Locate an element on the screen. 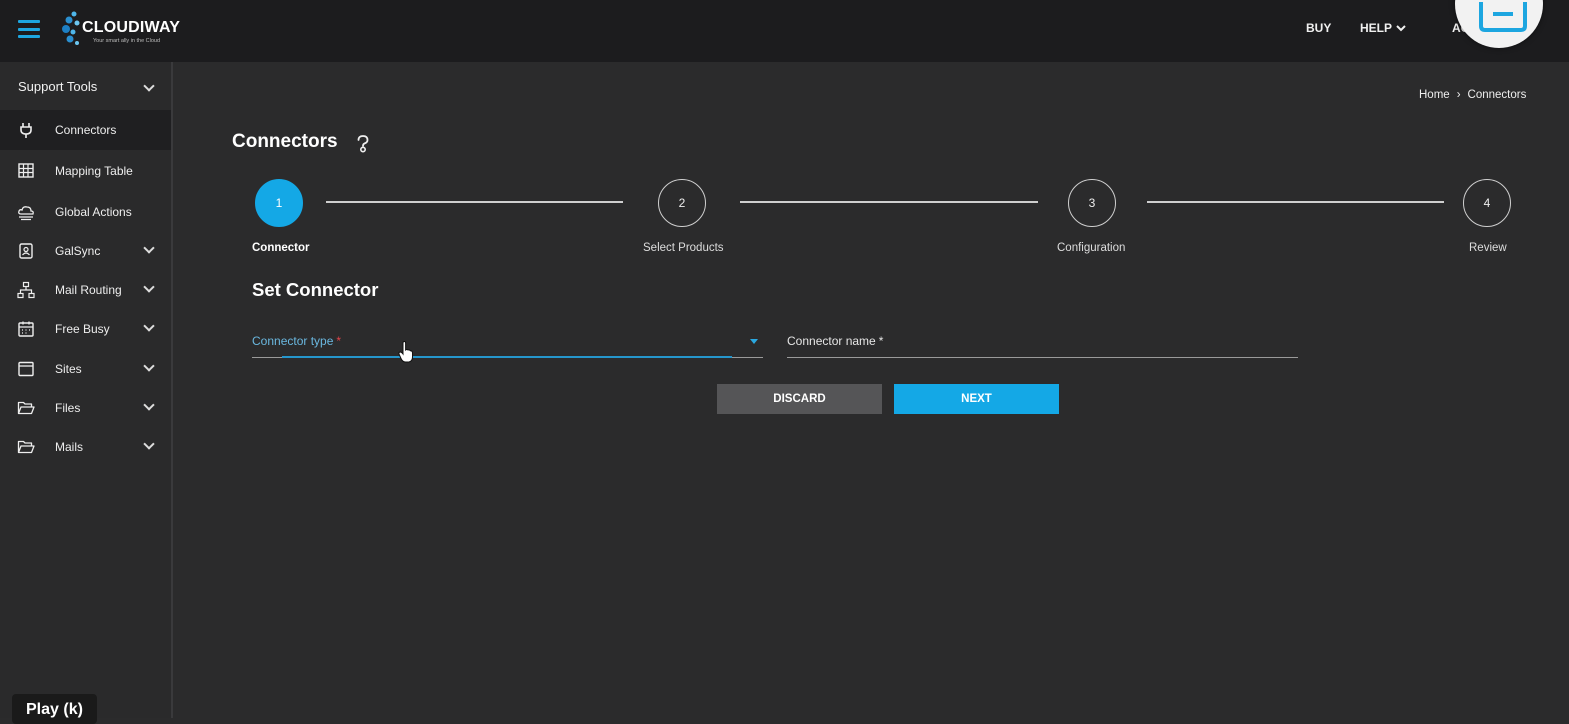 This screenshot has height=724, width=1569. cloud-icon is located at coordinates (26, 213).